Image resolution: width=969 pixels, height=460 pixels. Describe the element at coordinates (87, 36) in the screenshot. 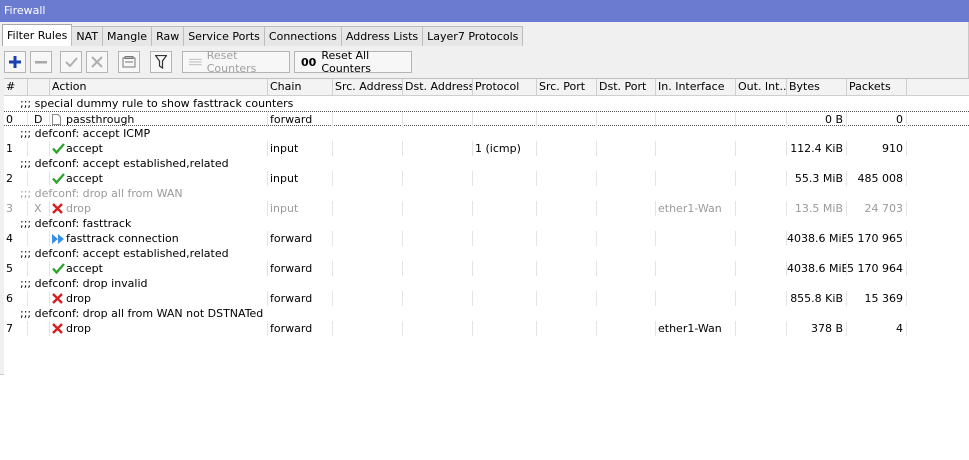

I see `tab-nat: NAT` at that location.